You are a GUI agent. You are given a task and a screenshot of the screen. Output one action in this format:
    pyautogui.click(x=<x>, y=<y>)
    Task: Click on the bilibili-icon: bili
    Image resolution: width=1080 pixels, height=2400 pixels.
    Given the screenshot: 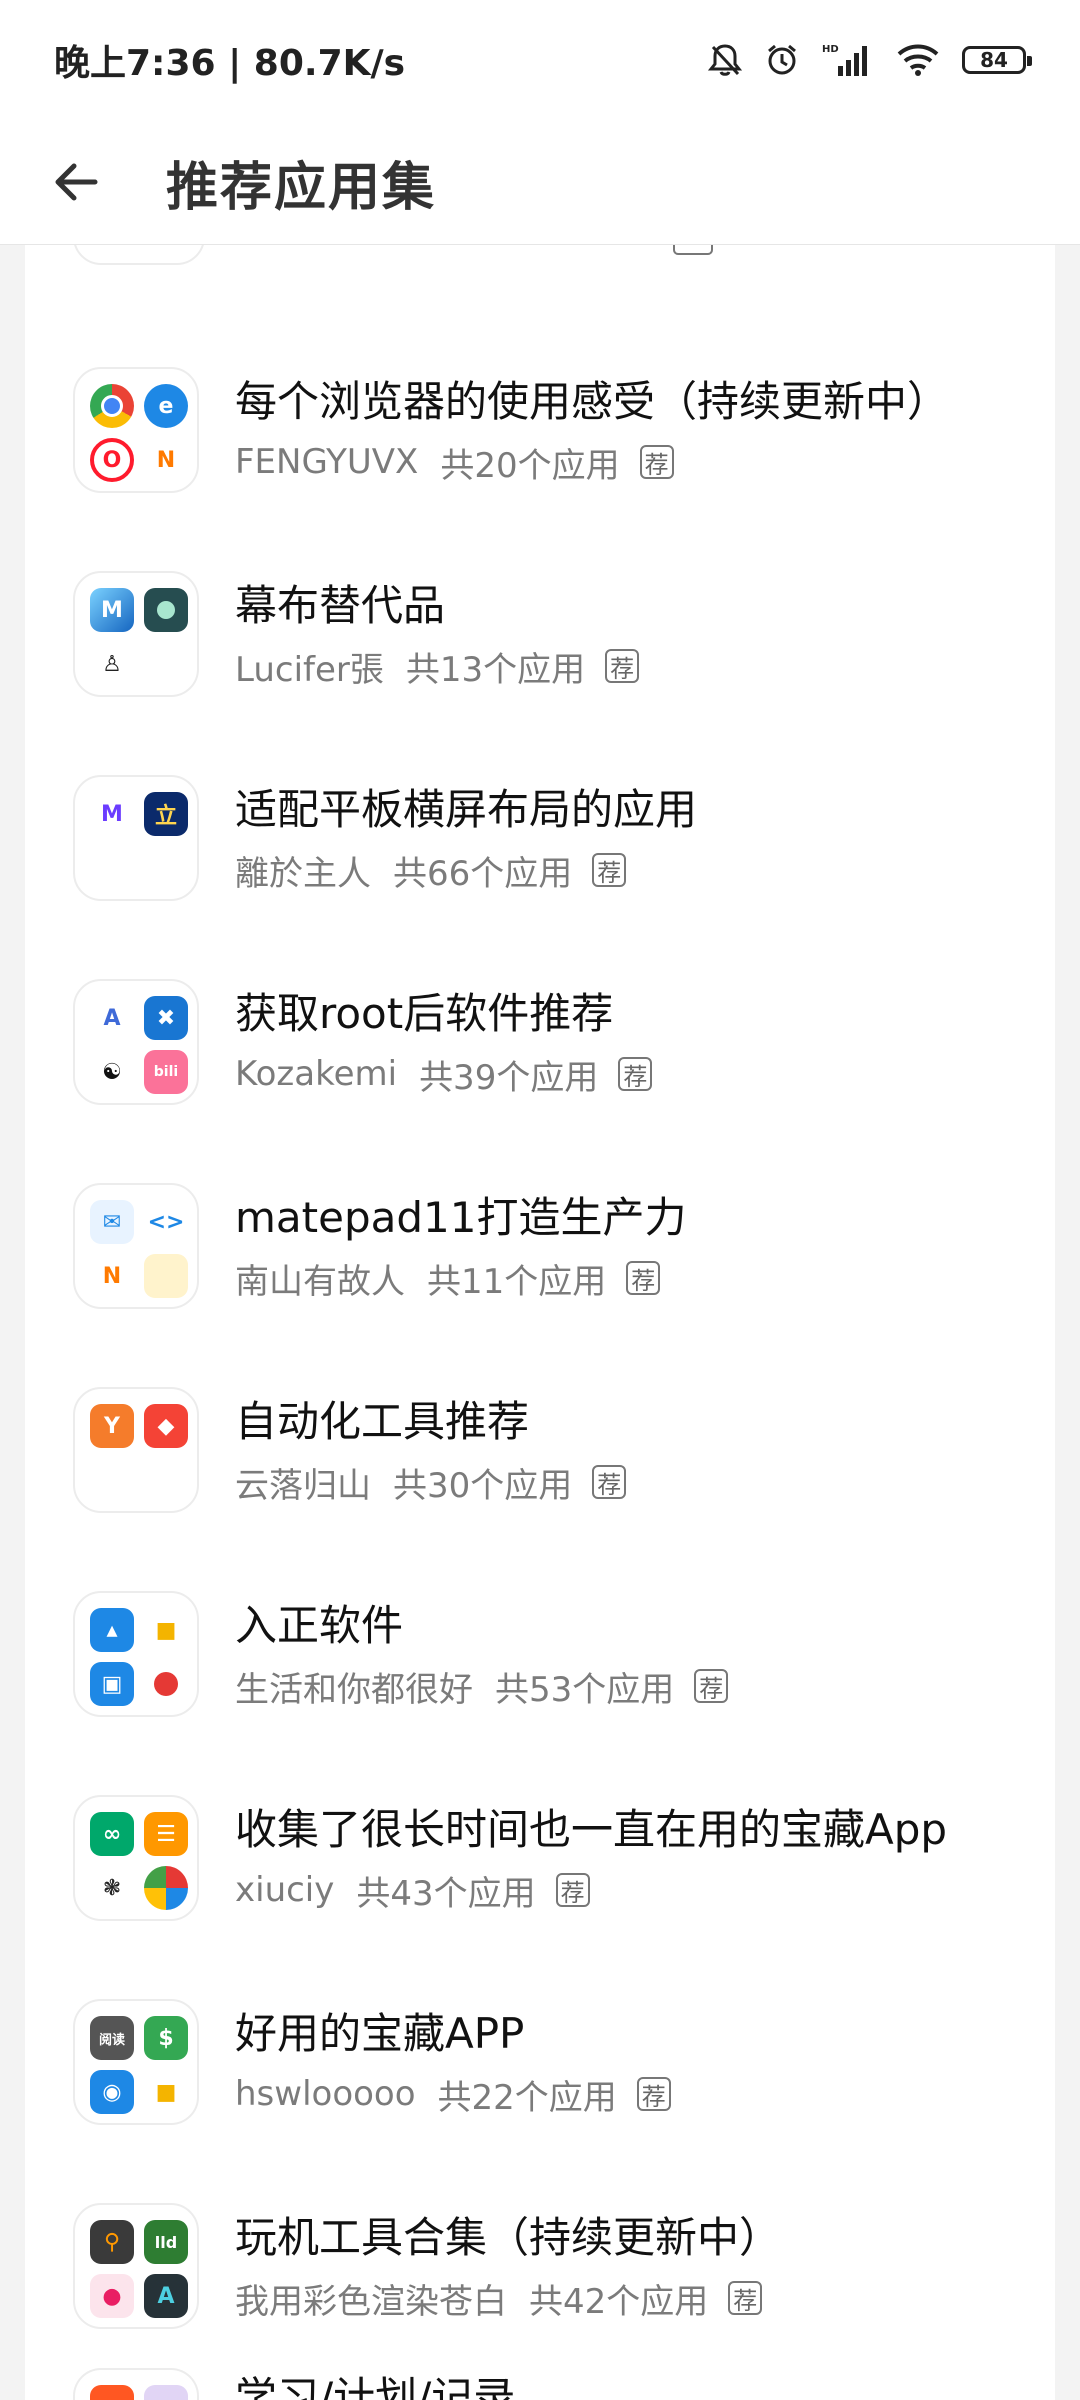 What is the action you would take?
    pyautogui.click(x=166, y=1072)
    